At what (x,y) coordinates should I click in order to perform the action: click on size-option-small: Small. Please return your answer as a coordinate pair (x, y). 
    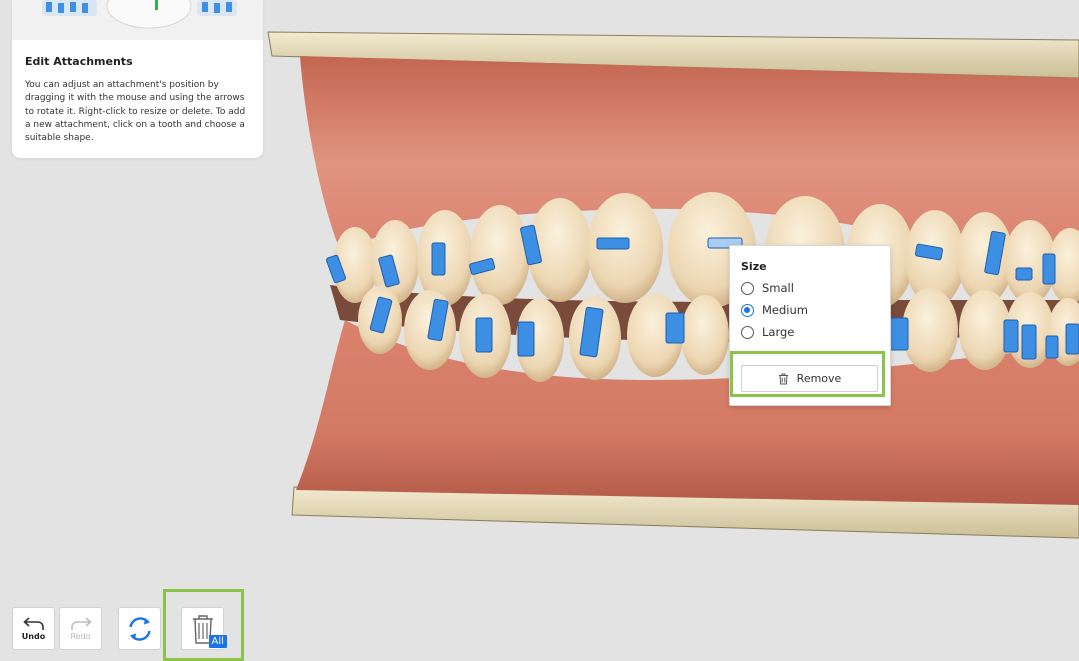
    Looking at the image, I should click on (767, 288).